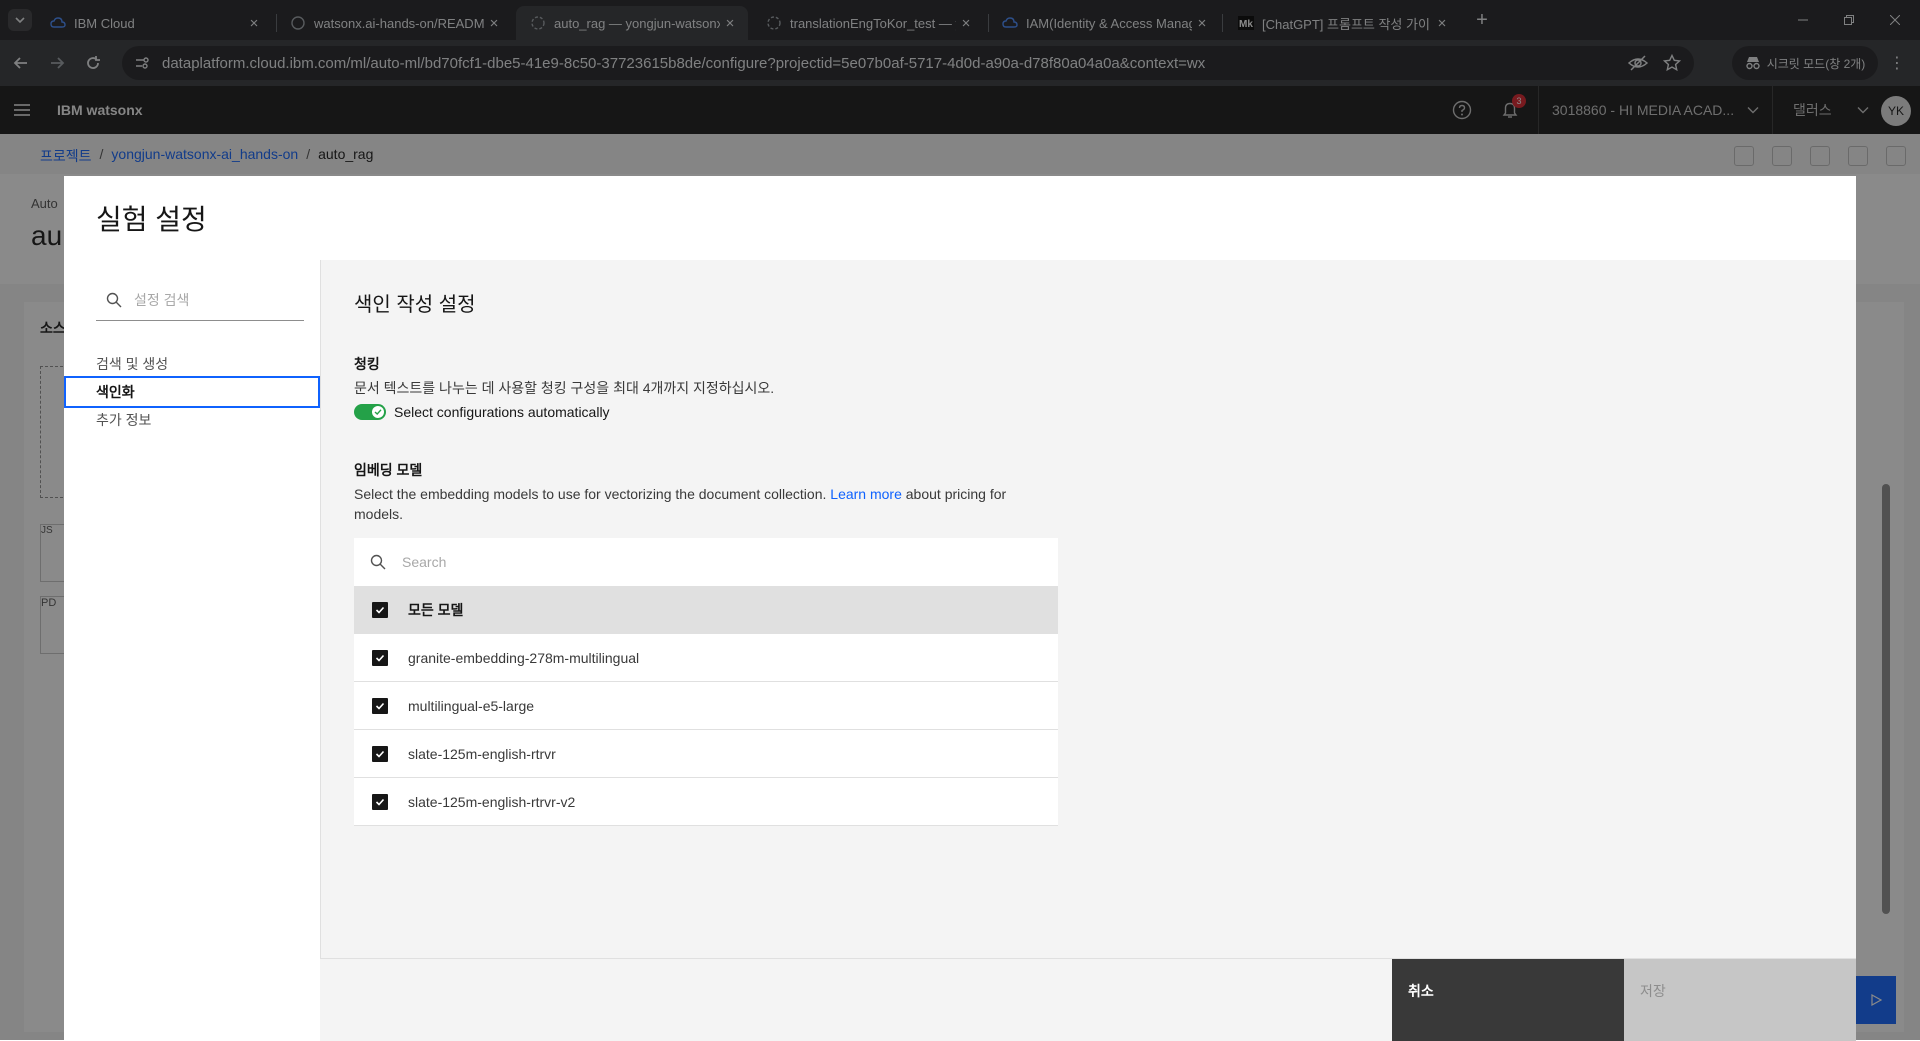 Image resolution: width=1920 pixels, height=1041 pixels. What do you see at coordinates (706, 802) in the screenshot?
I see `table-row: slate-125m-english-rtrvr-v2` at bounding box center [706, 802].